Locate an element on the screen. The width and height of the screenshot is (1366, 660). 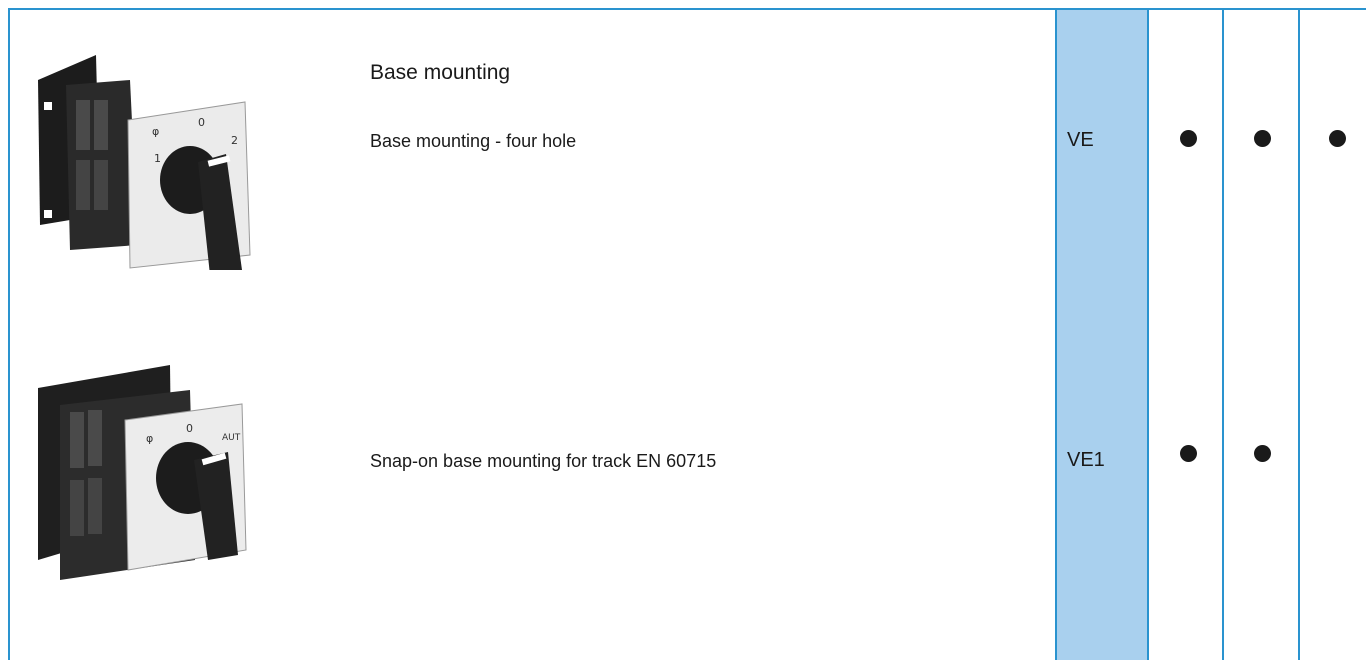
row-description: Snap-on base mounting for track EN 60715 is located at coordinates (543, 461).